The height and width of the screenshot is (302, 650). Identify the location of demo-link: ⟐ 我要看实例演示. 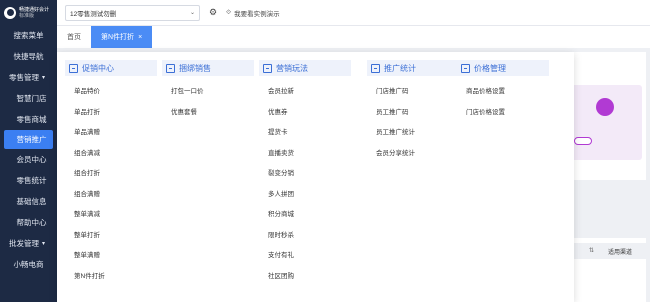
(253, 13).